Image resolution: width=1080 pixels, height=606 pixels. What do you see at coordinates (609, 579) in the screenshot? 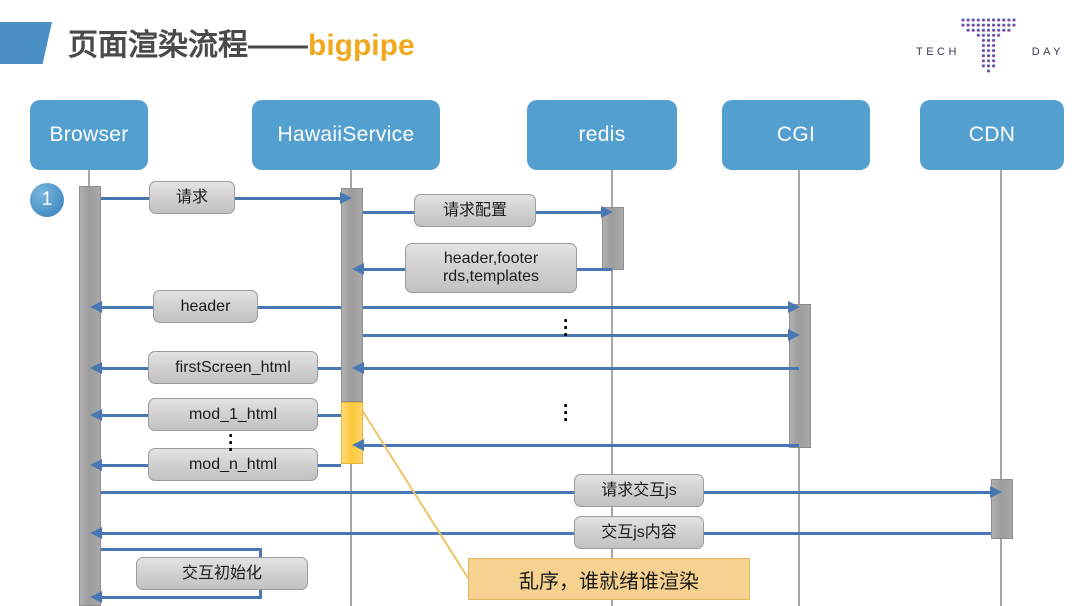
I see `callout-note: 乱序，谁就绪谁渲染` at bounding box center [609, 579].